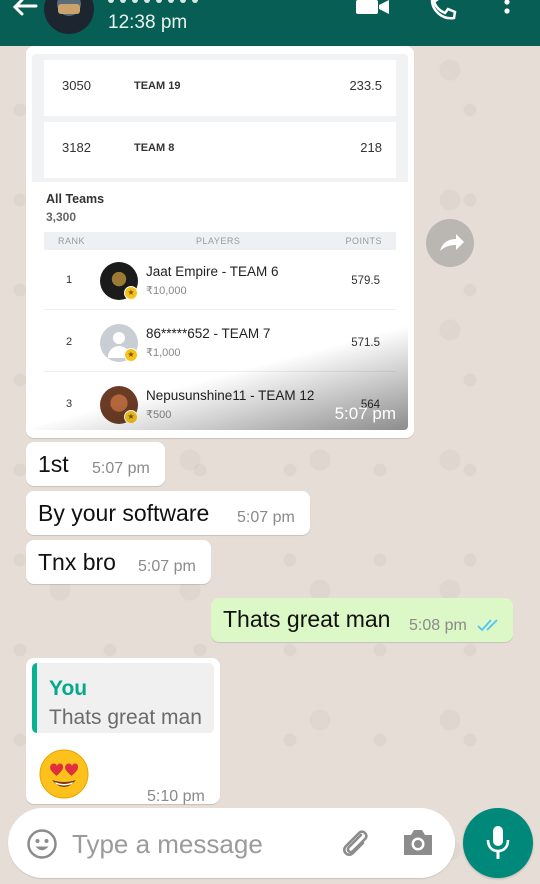 The height and width of the screenshot is (884, 540). Describe the element at coordinates (148, 22) in the screenshot. I see `last-seen-time: 12:38 pm` at that location.